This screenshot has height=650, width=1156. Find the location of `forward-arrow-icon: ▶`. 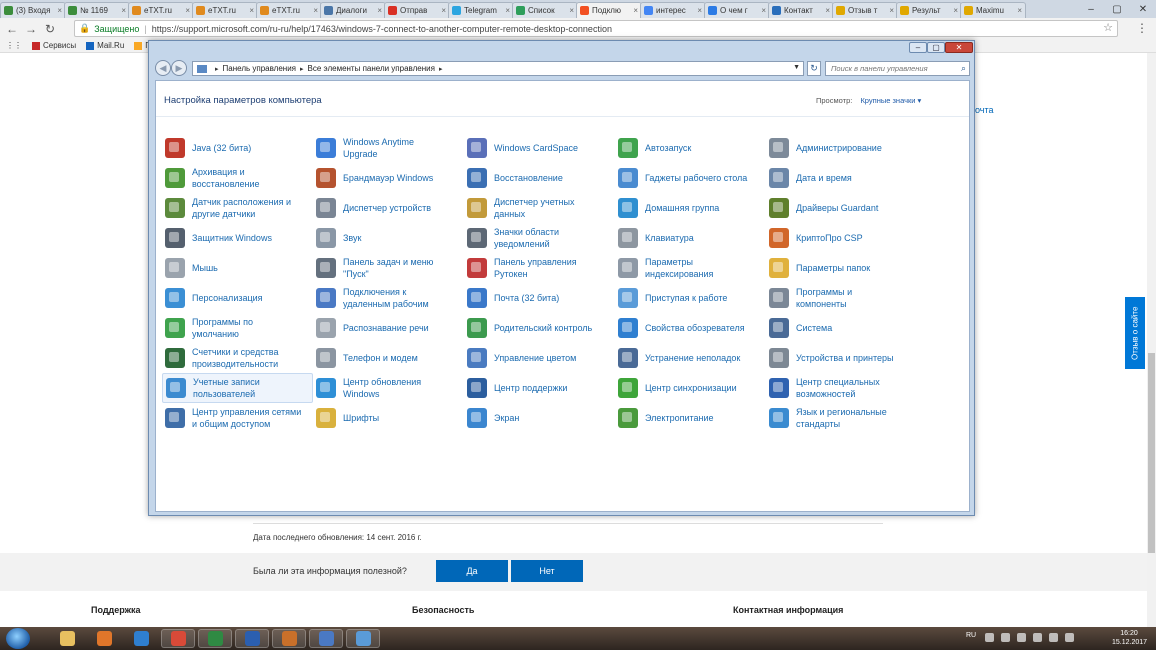

forward-arrow-icon: ▶ is located at coordinates (179, 68).